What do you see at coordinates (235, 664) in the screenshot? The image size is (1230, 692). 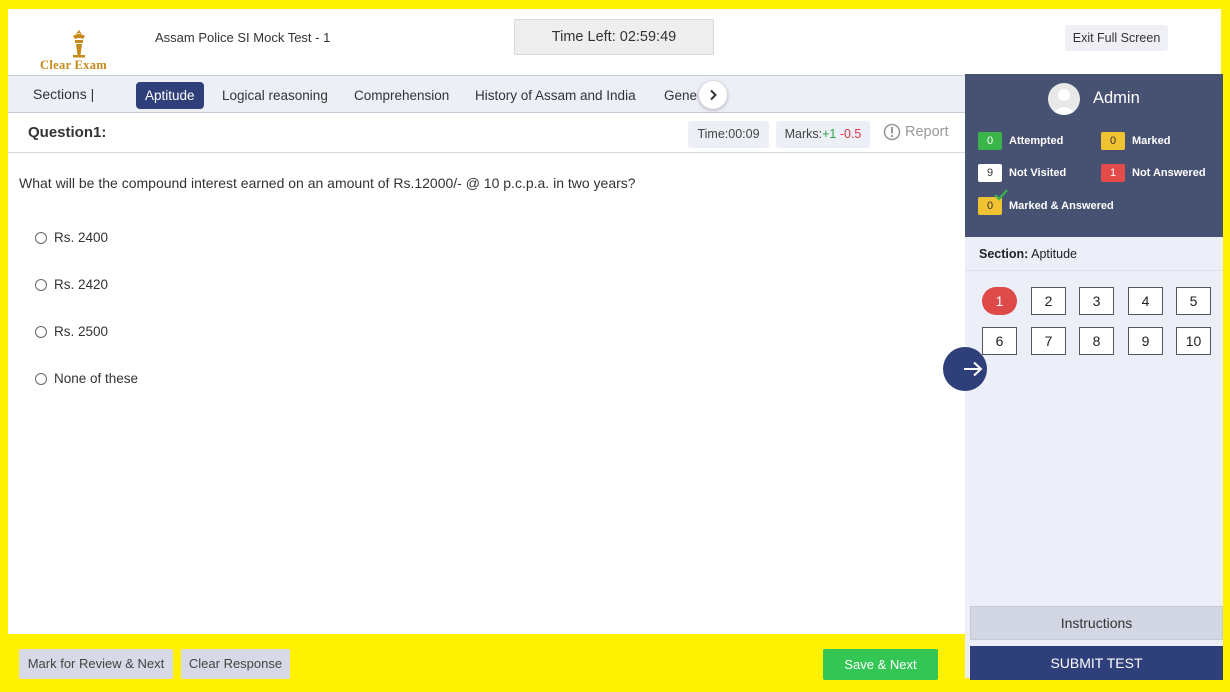 I see `clear-response-button: Clear Response` at bounding box center [235, 664].